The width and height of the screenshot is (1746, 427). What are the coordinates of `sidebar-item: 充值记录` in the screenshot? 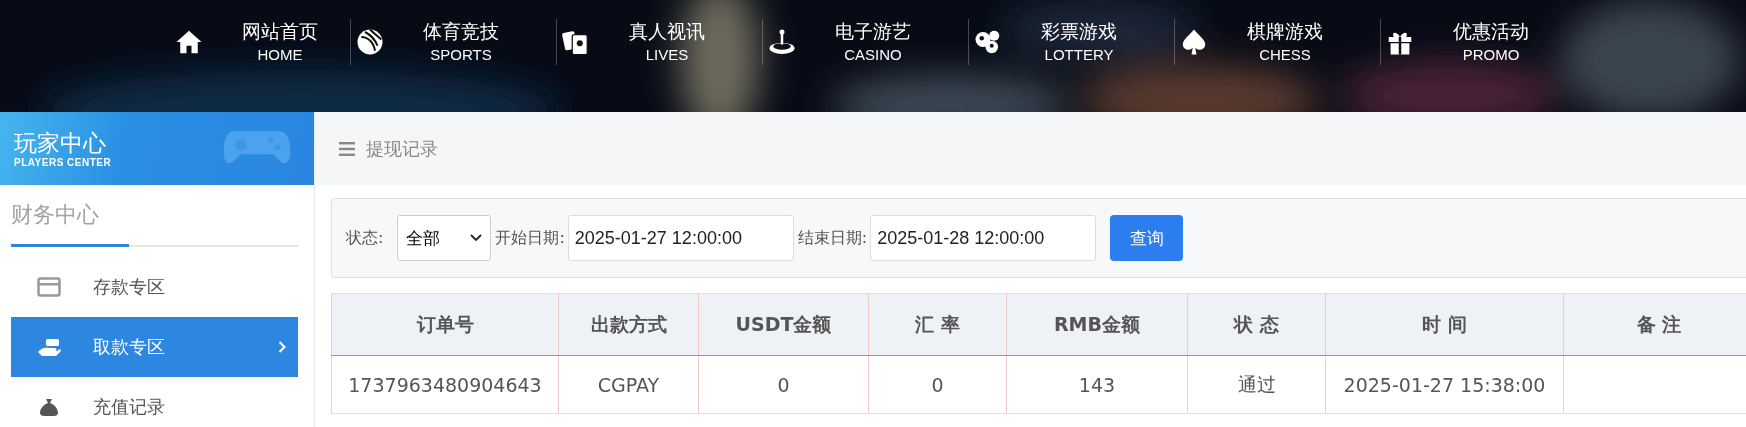 It's located at (154, 402).